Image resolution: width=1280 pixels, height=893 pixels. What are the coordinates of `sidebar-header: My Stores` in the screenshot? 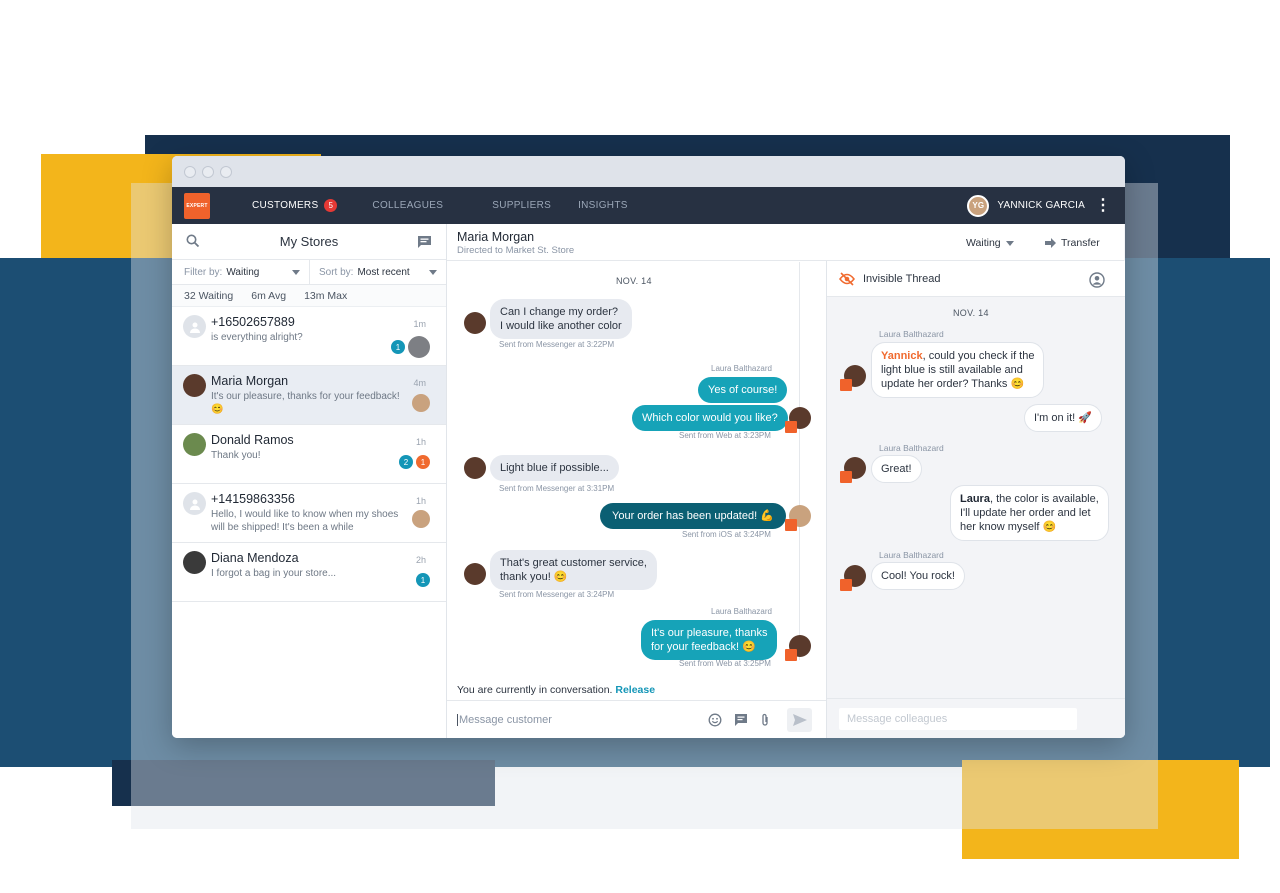 It's located at (309, 242).